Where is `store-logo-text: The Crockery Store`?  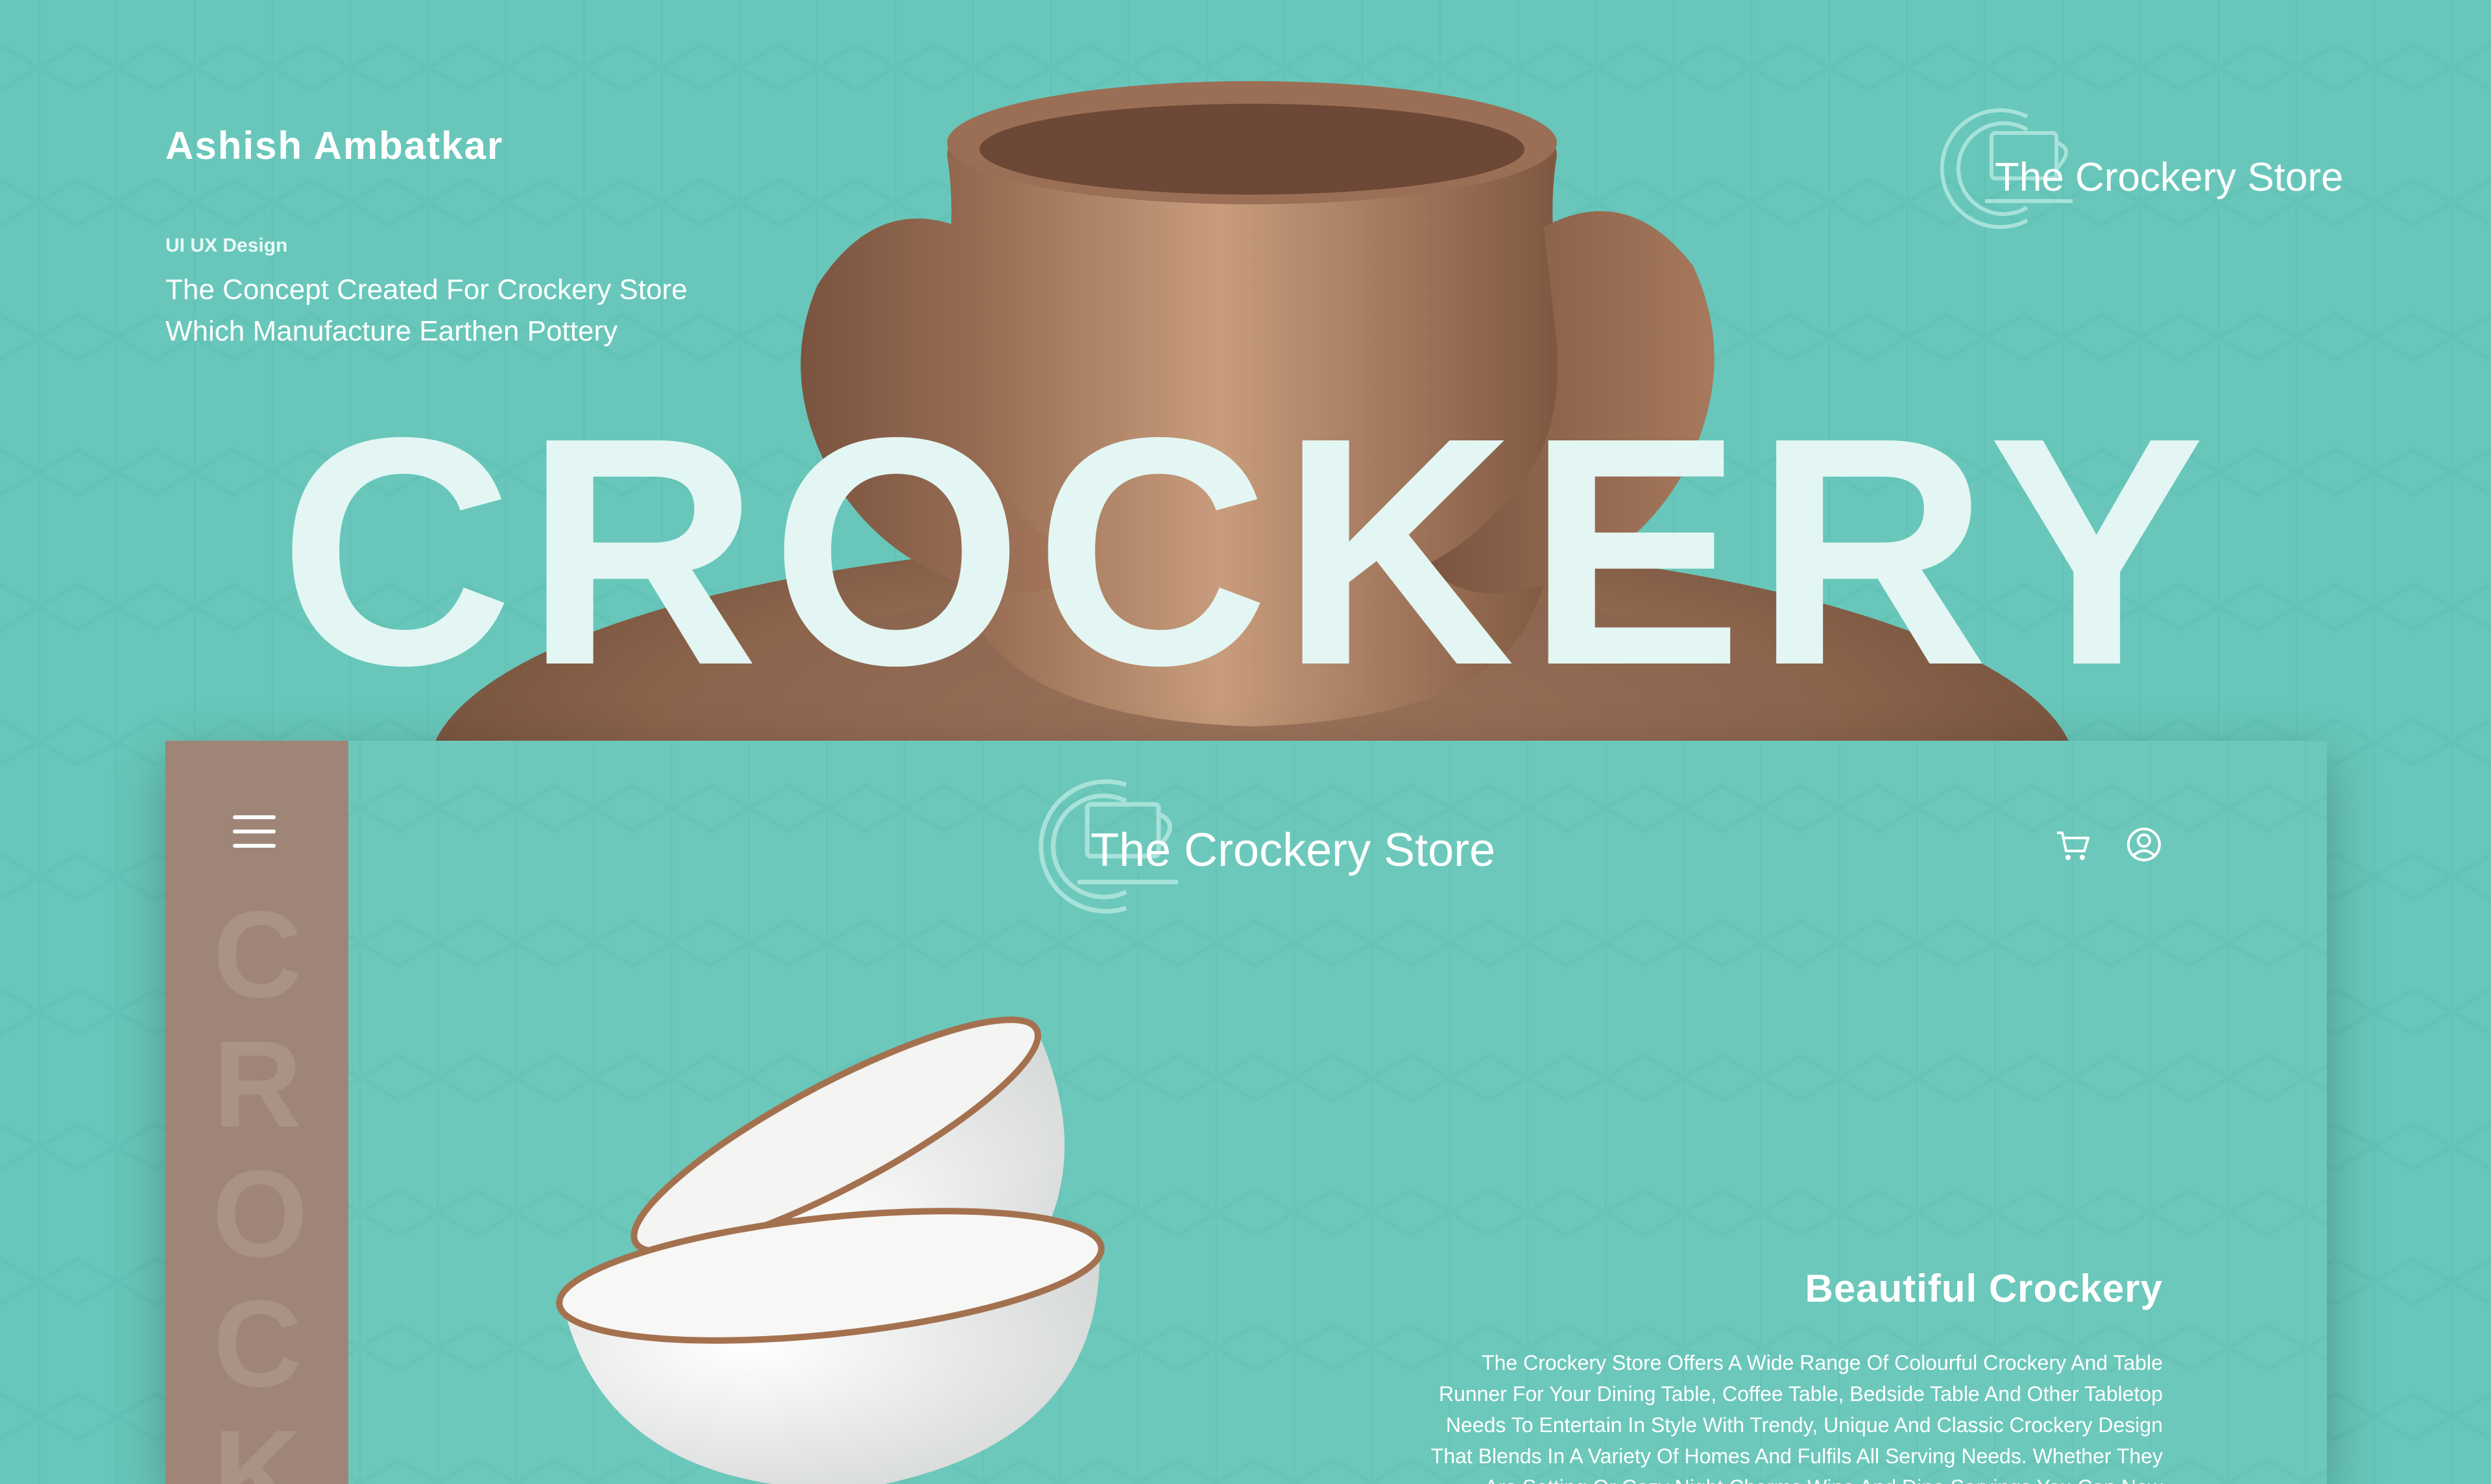
store-logo-text: The Crockery Store is located at coordinates (1293, 850).